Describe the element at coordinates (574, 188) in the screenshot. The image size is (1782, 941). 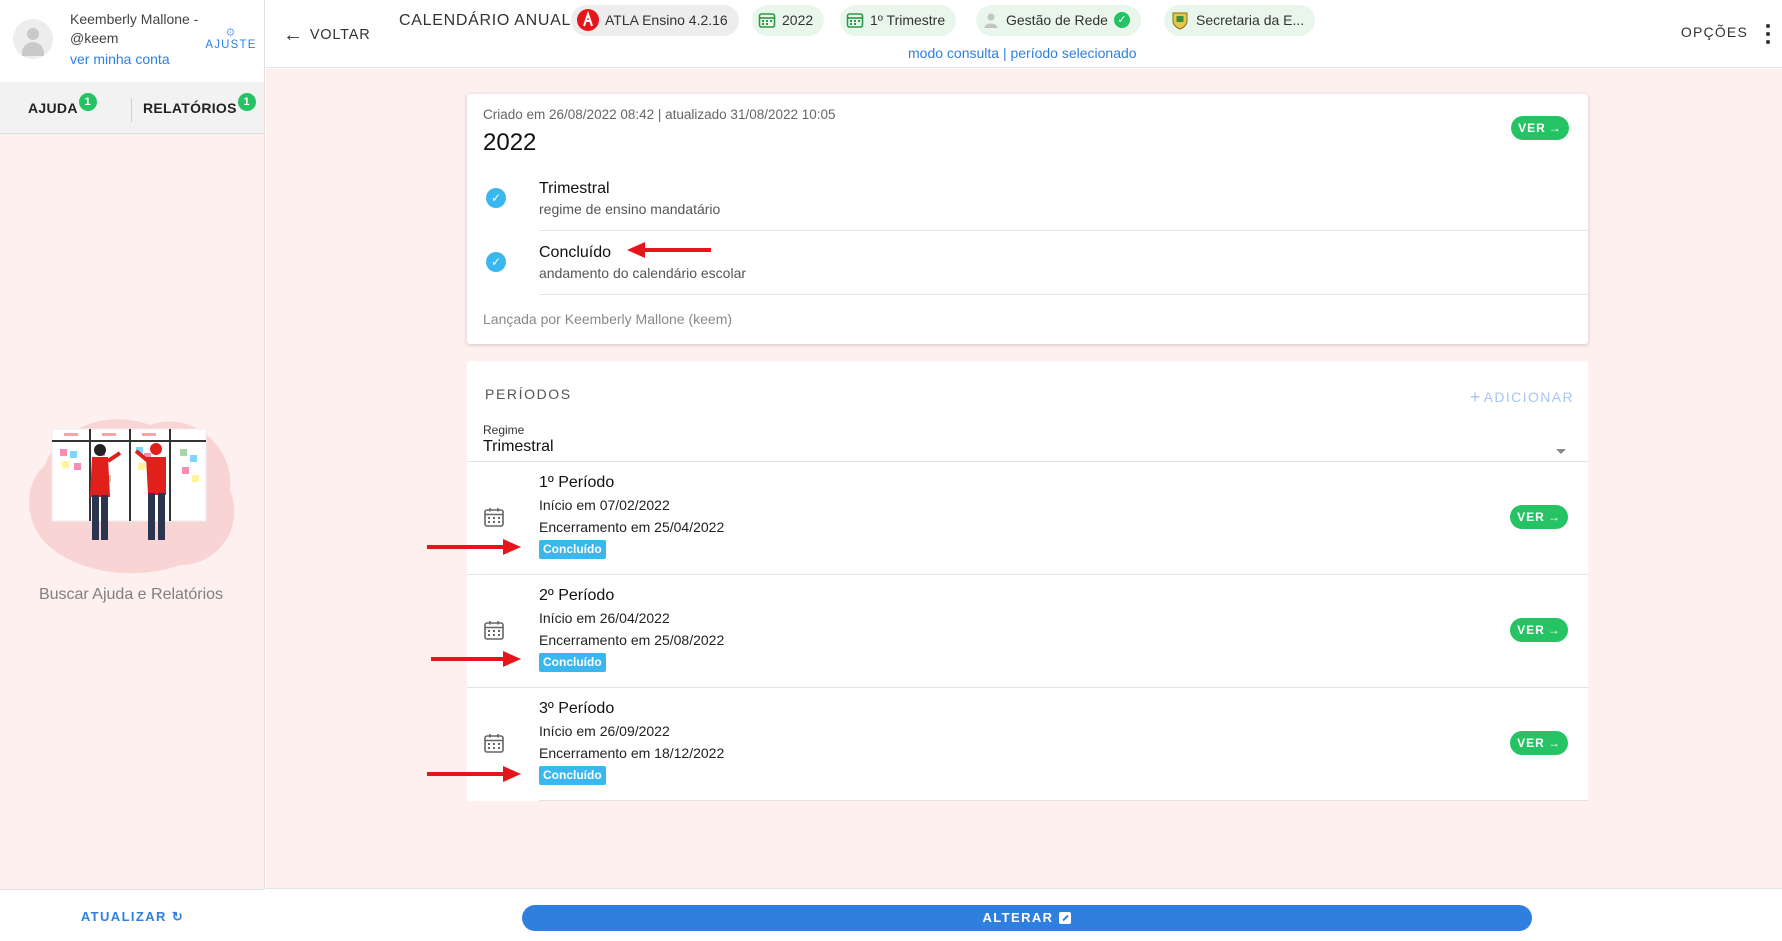
I see `regime-title: Trimestral` at that location.